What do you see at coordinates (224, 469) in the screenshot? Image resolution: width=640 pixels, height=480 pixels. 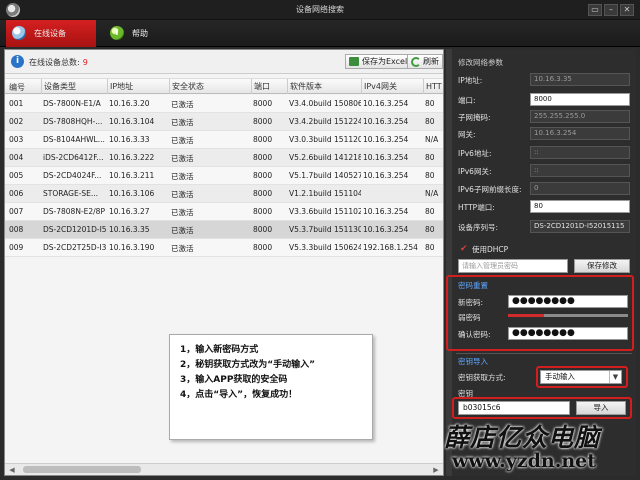 I see `horizontal-scrollbar: ◀ ▶` at bounding box center [224, 469].